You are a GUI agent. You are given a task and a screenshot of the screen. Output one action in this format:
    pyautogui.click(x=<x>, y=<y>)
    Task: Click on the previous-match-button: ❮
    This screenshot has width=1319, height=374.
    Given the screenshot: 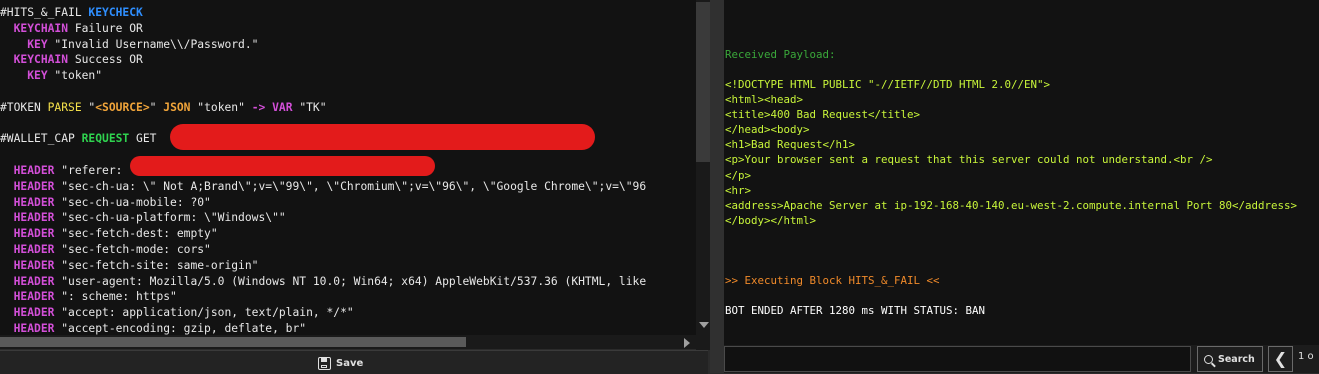 What is the action you would take?
    pyautogui.click(x=1280, y=359)
    